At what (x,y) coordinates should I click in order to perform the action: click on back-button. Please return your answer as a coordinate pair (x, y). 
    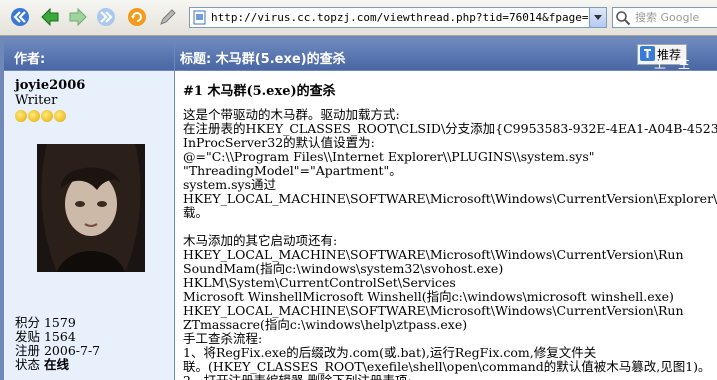
    Looking at the image, I should click on (20, 17).